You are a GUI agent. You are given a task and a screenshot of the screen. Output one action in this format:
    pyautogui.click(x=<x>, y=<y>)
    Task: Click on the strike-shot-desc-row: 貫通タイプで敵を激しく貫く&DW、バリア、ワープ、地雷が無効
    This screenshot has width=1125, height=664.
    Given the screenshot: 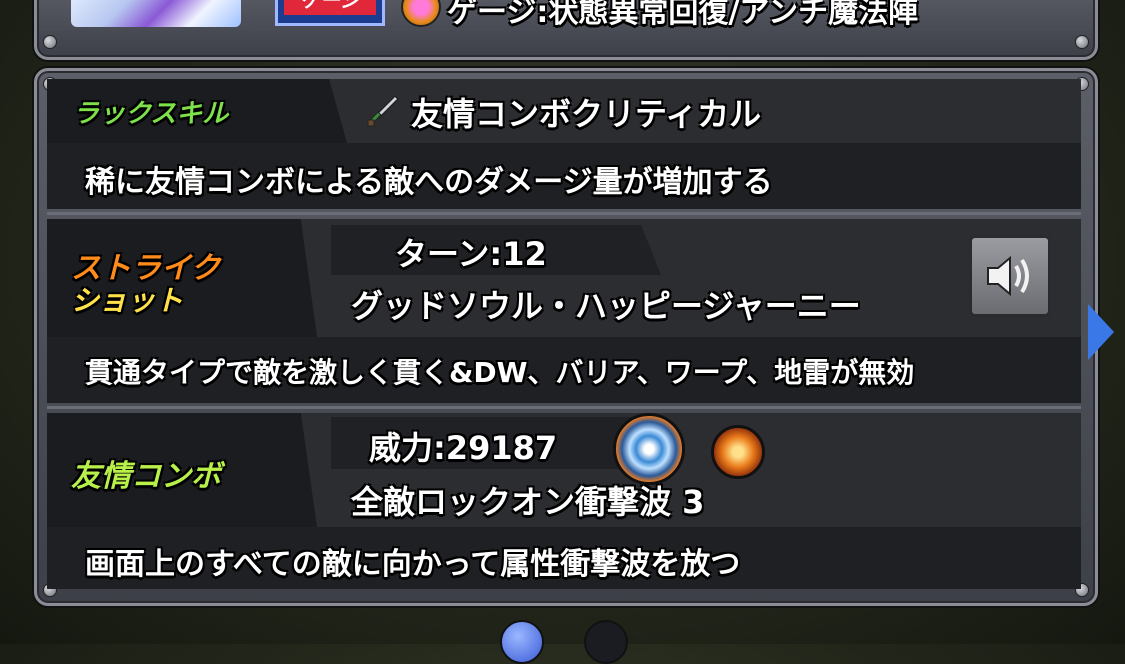 What is the action you would take?
    pyautogui.click(x=564, y=370)
    